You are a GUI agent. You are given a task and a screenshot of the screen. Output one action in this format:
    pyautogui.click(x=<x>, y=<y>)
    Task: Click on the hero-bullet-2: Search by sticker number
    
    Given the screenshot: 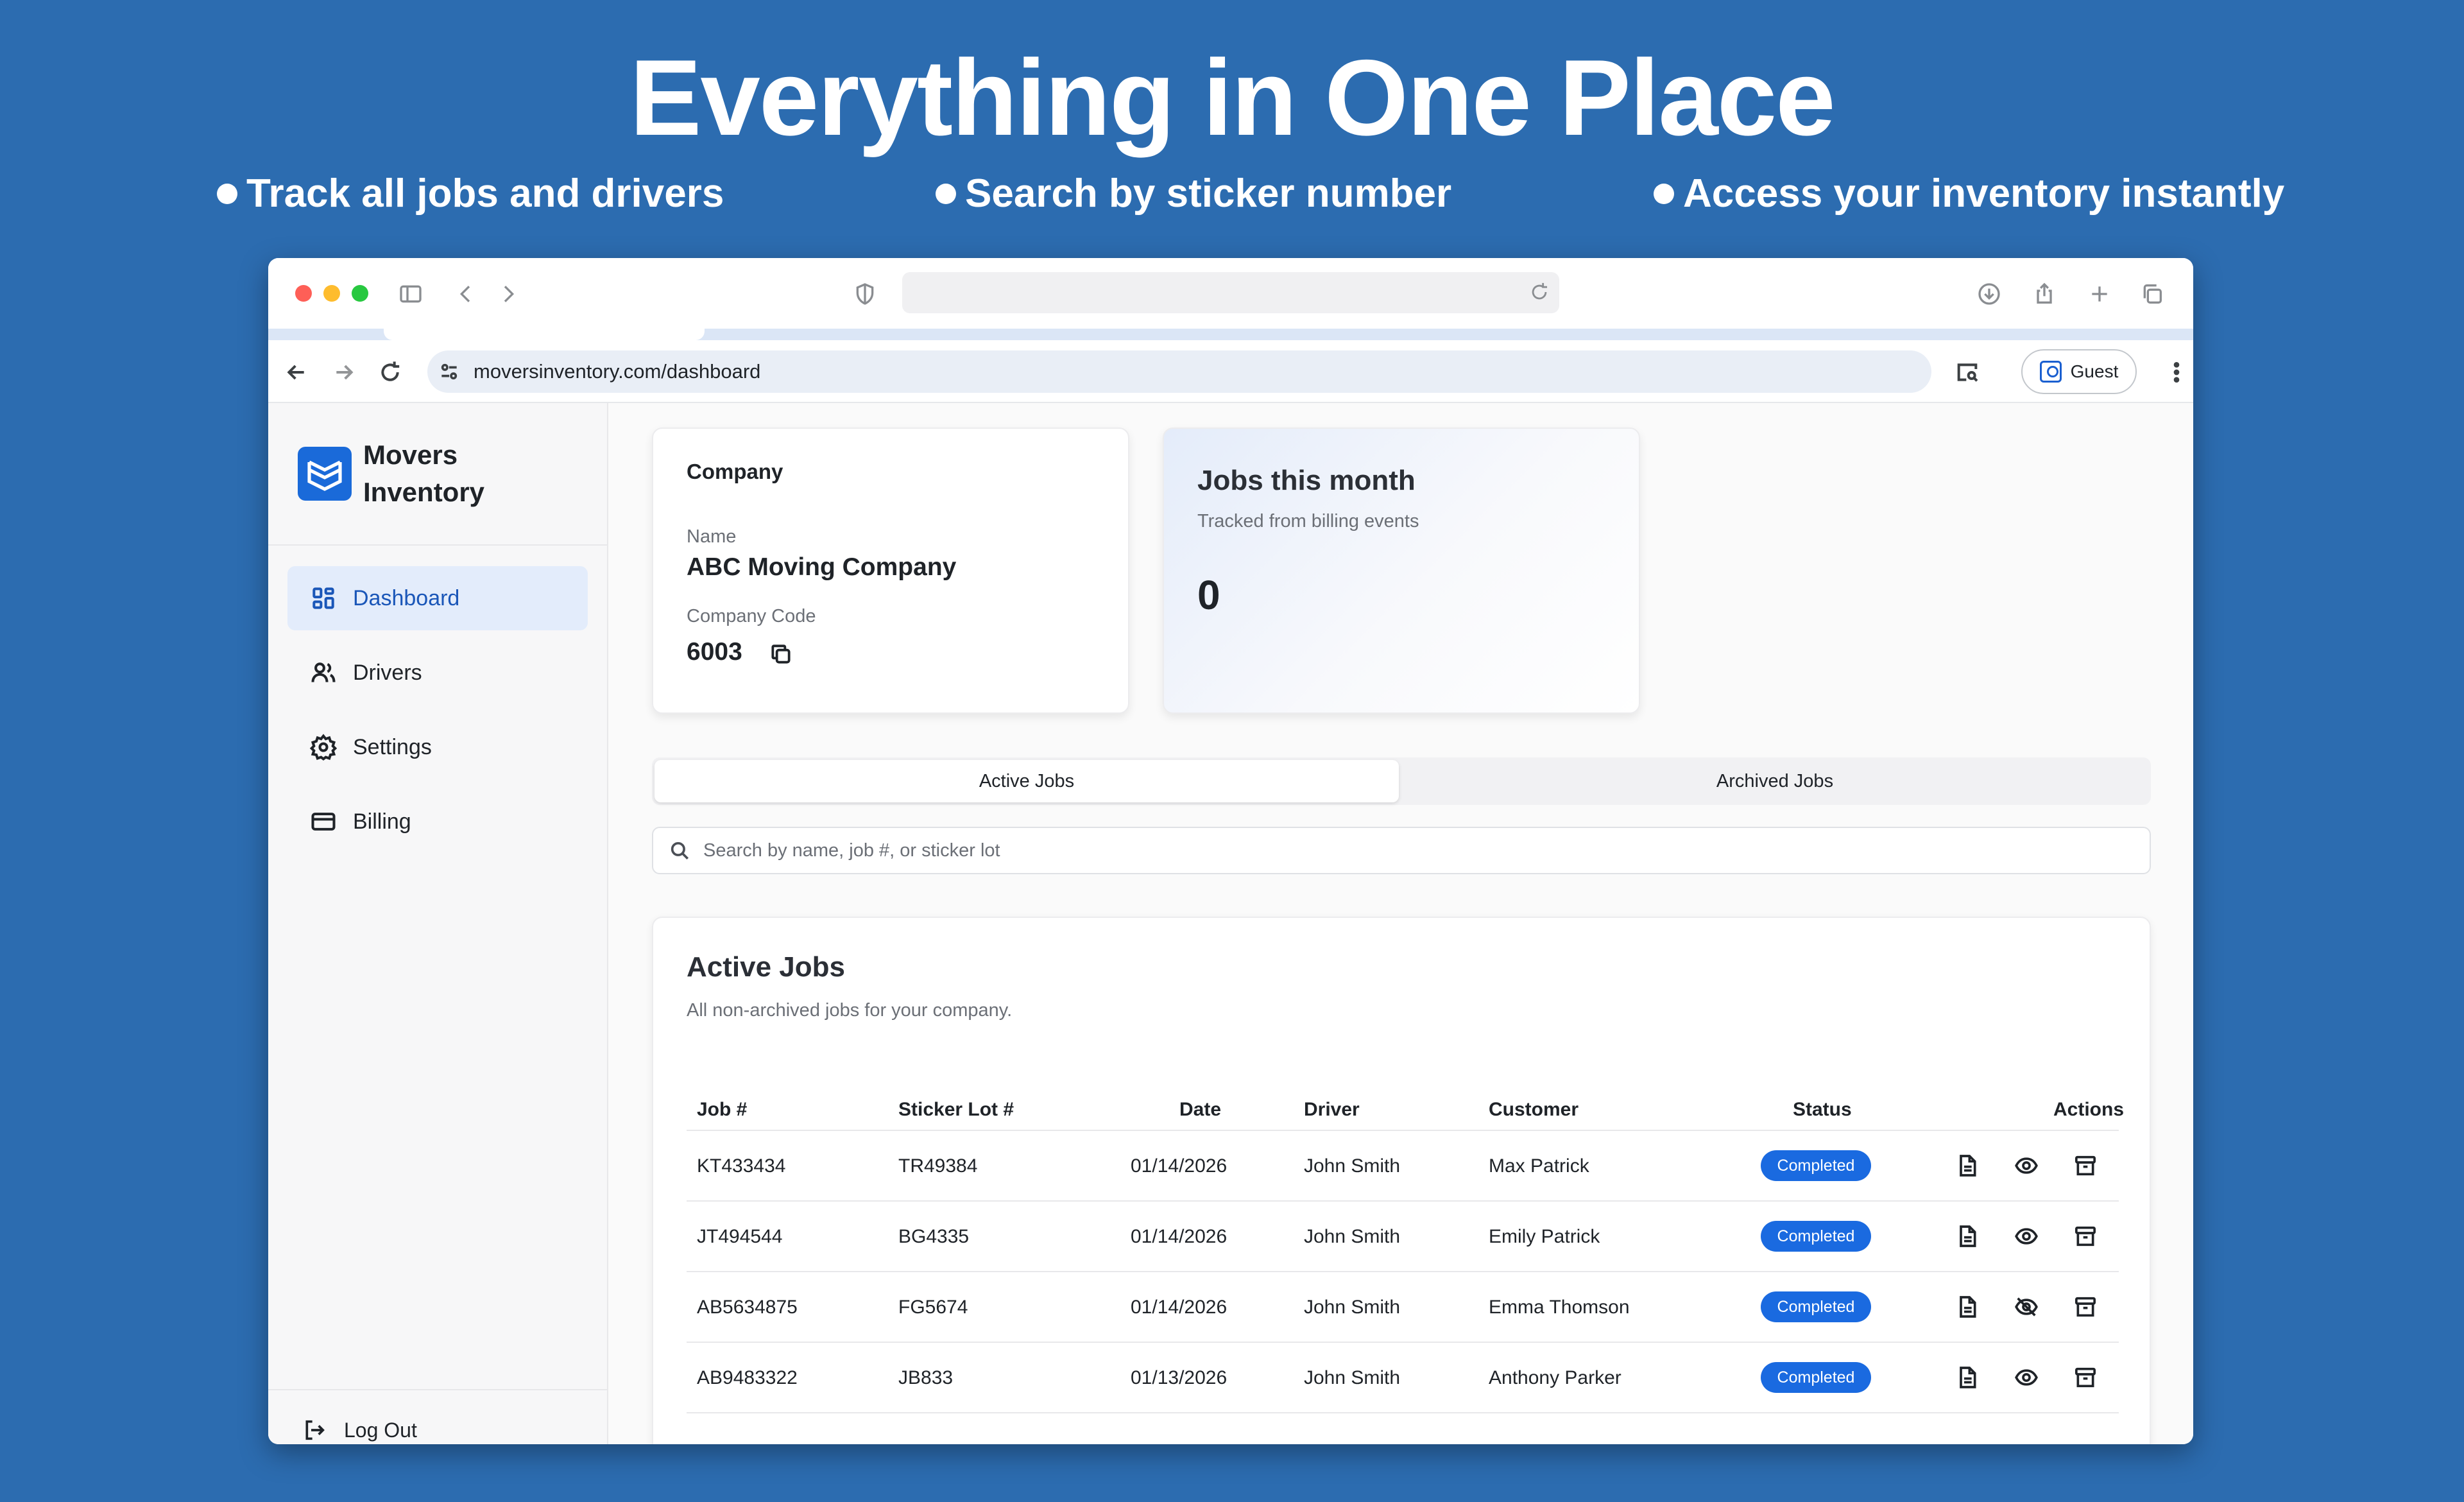 What is the action you would take?
    pyautogui.click(x=1193, y=194)
    